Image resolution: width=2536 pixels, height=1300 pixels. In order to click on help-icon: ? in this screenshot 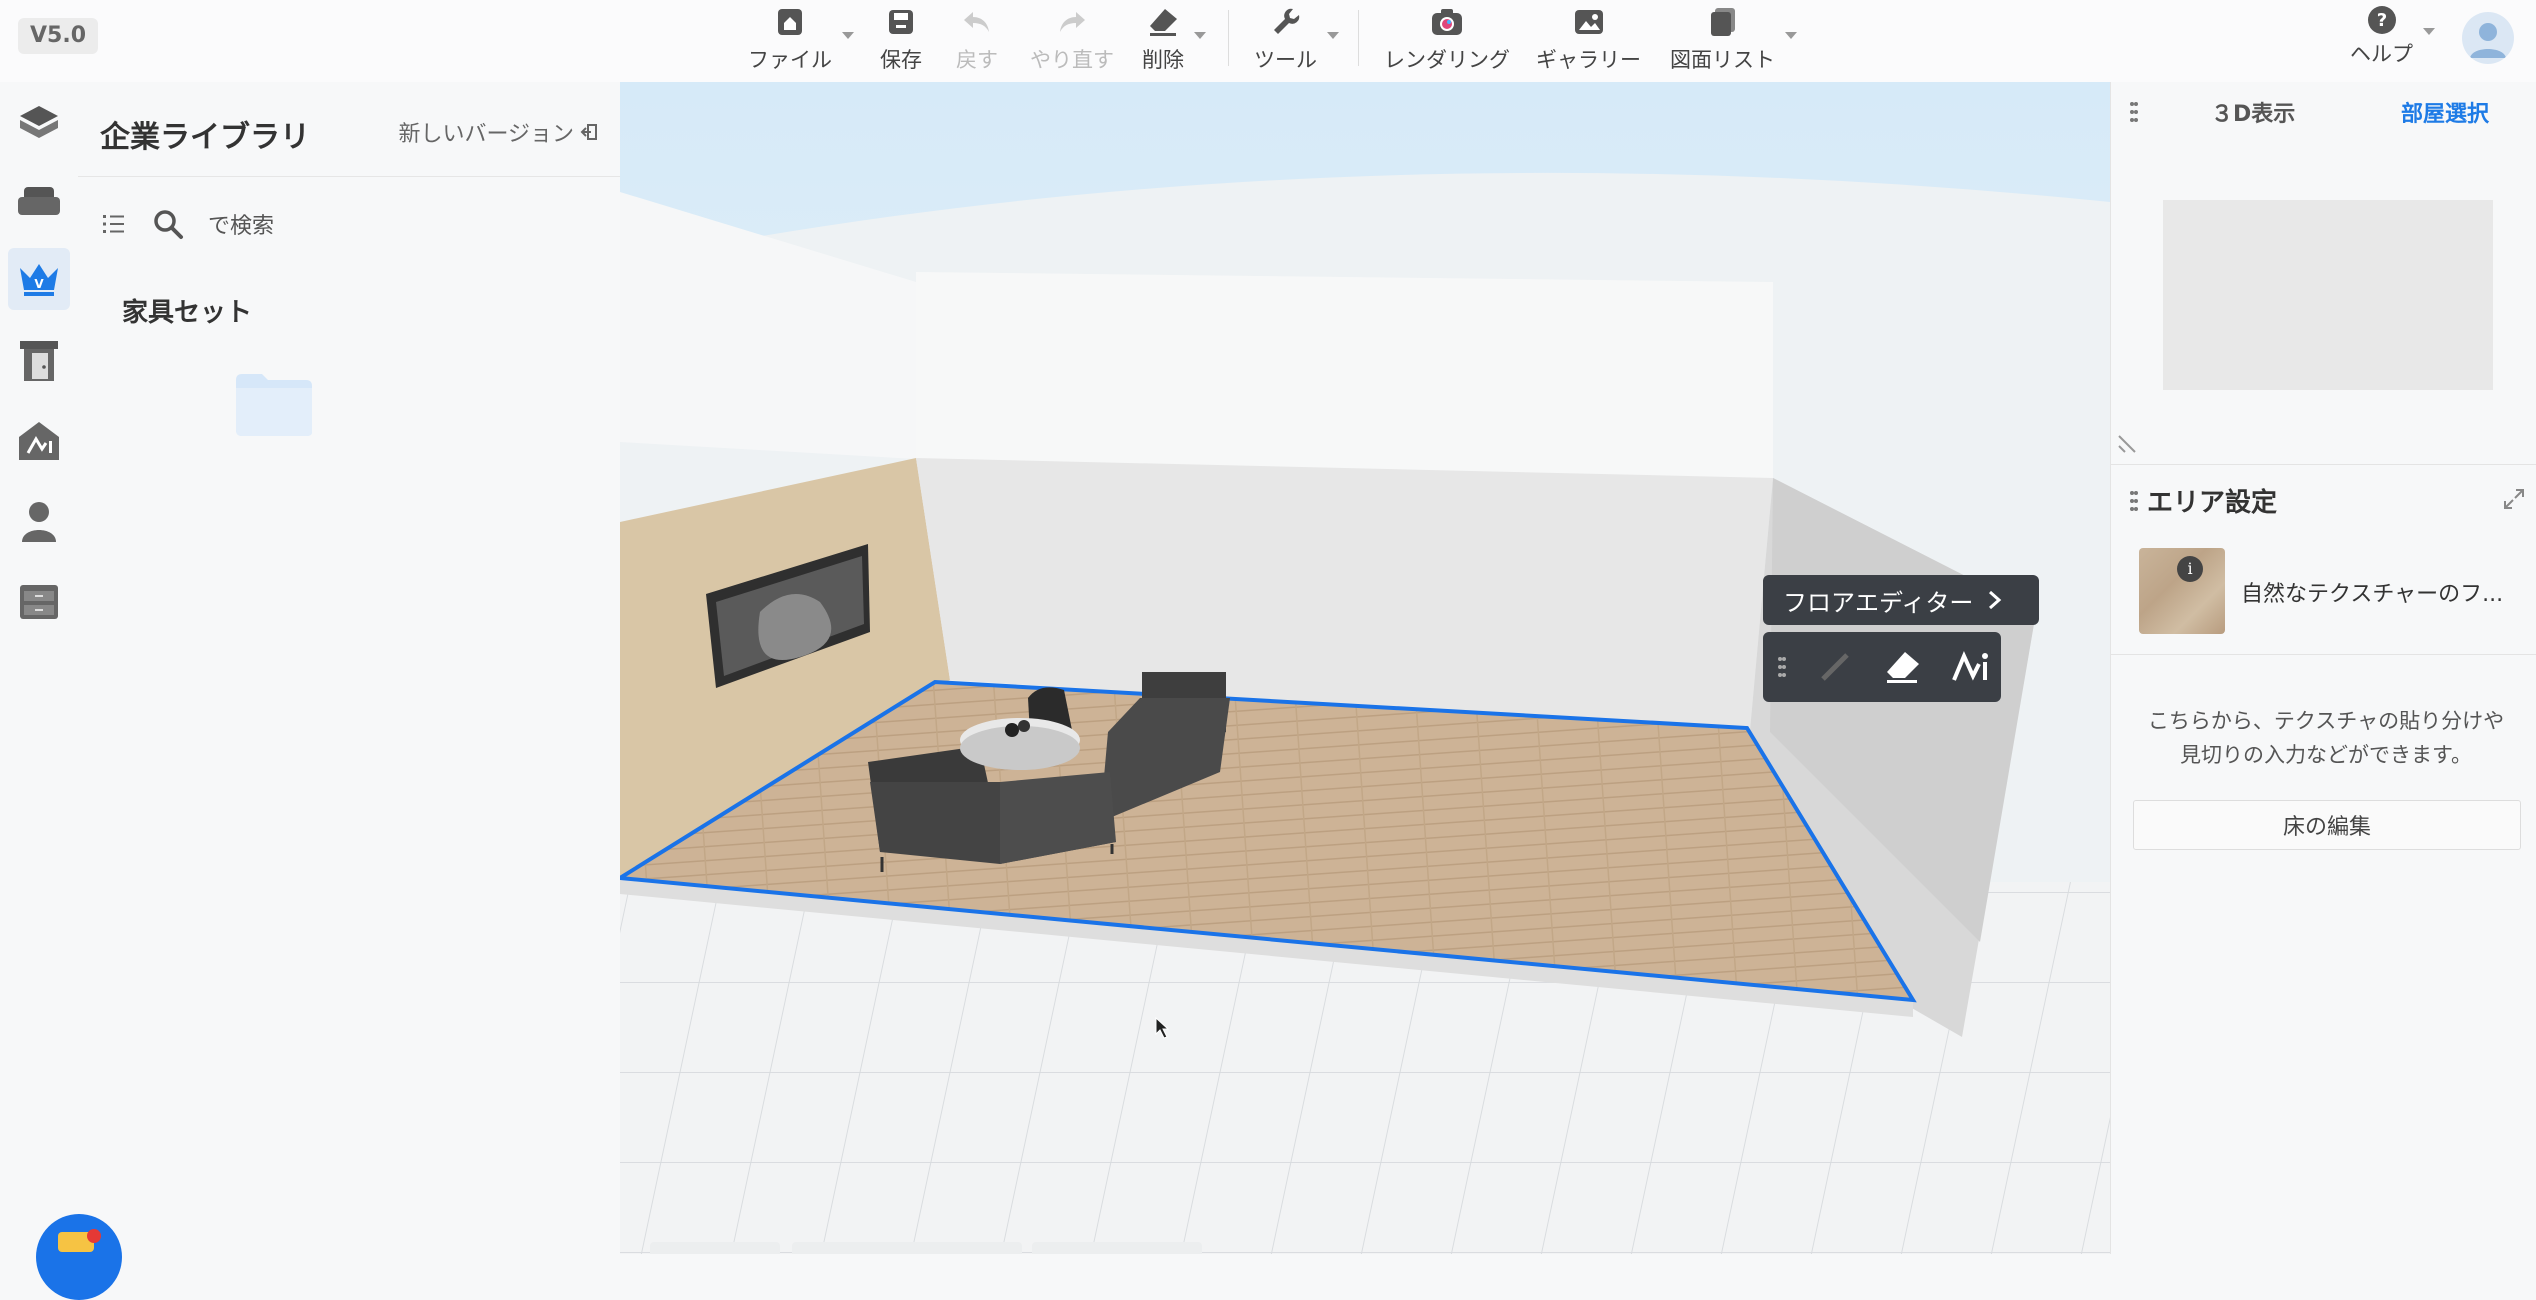, I will do `click(2382, 20)`.